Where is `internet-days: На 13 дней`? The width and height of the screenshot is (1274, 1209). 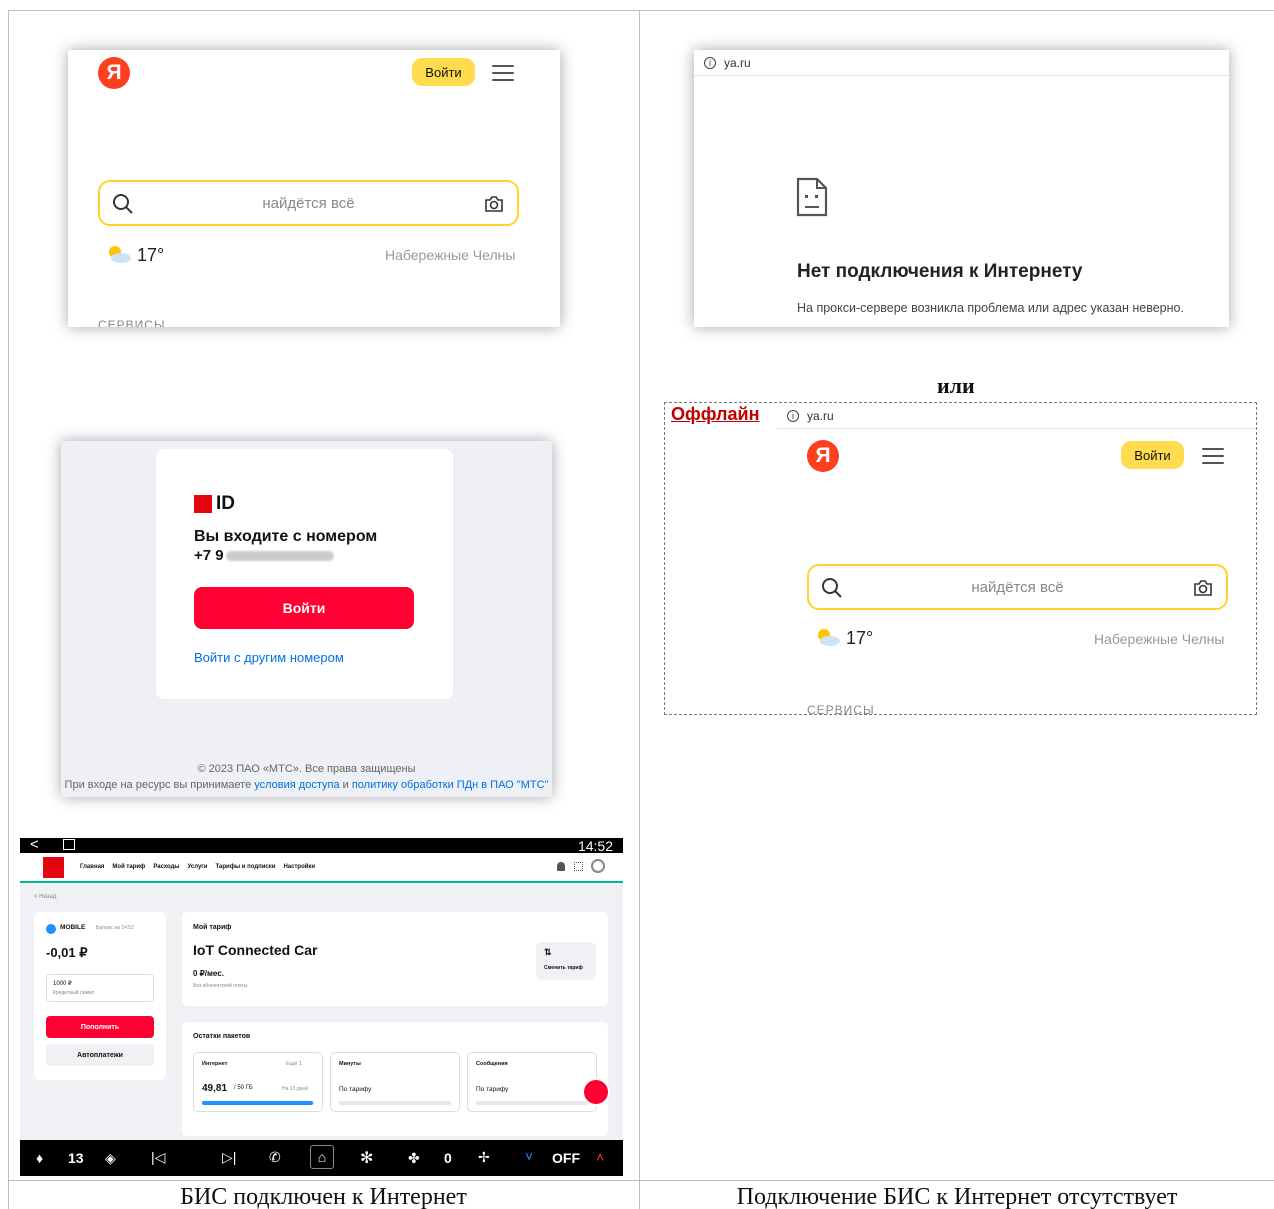 internet-days: На 13 дней is located at coordinates (295, 1089).